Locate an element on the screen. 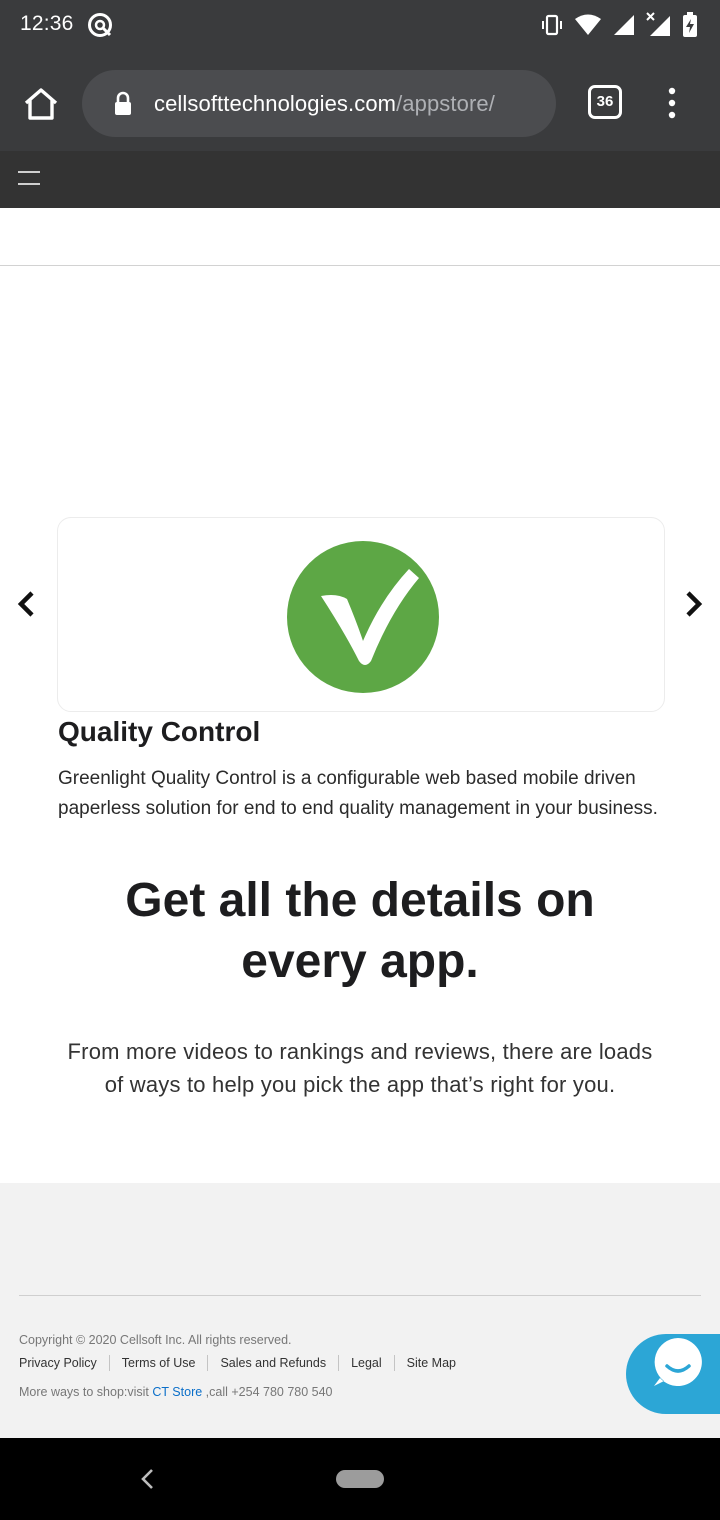  battery-charging-icon is located at coordinates (690, 24).